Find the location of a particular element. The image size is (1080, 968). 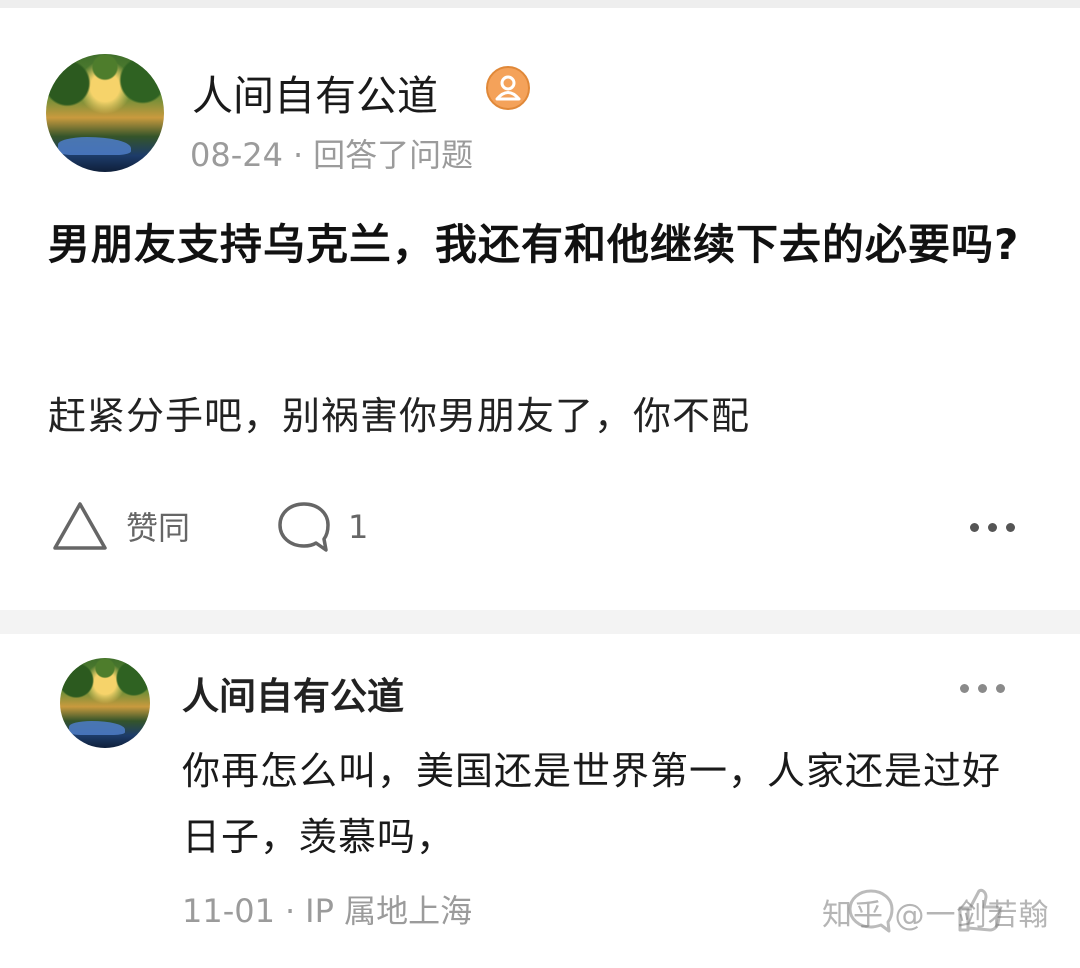

post-date: 08-24 is located at coordinates (236, 155).